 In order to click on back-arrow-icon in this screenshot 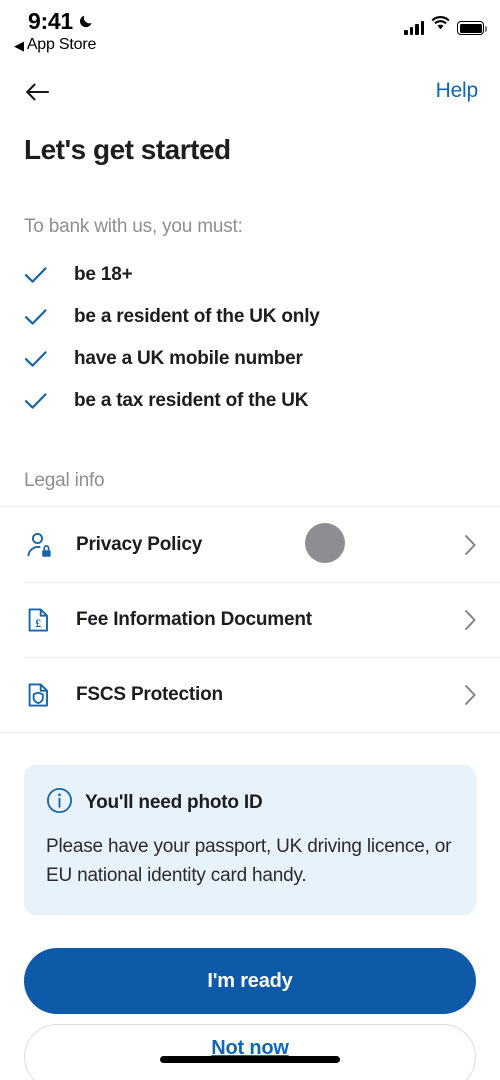, I will do `click(37, 94)`.